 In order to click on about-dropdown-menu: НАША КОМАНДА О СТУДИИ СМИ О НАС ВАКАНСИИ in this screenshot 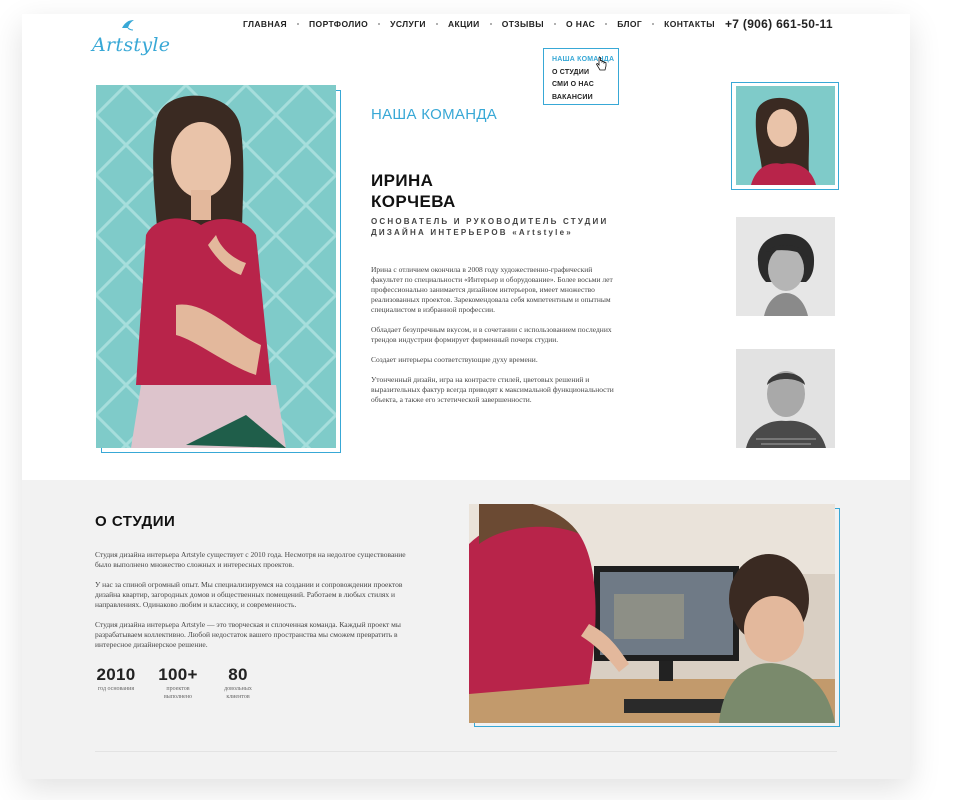, I will do `click(581, 76)`.